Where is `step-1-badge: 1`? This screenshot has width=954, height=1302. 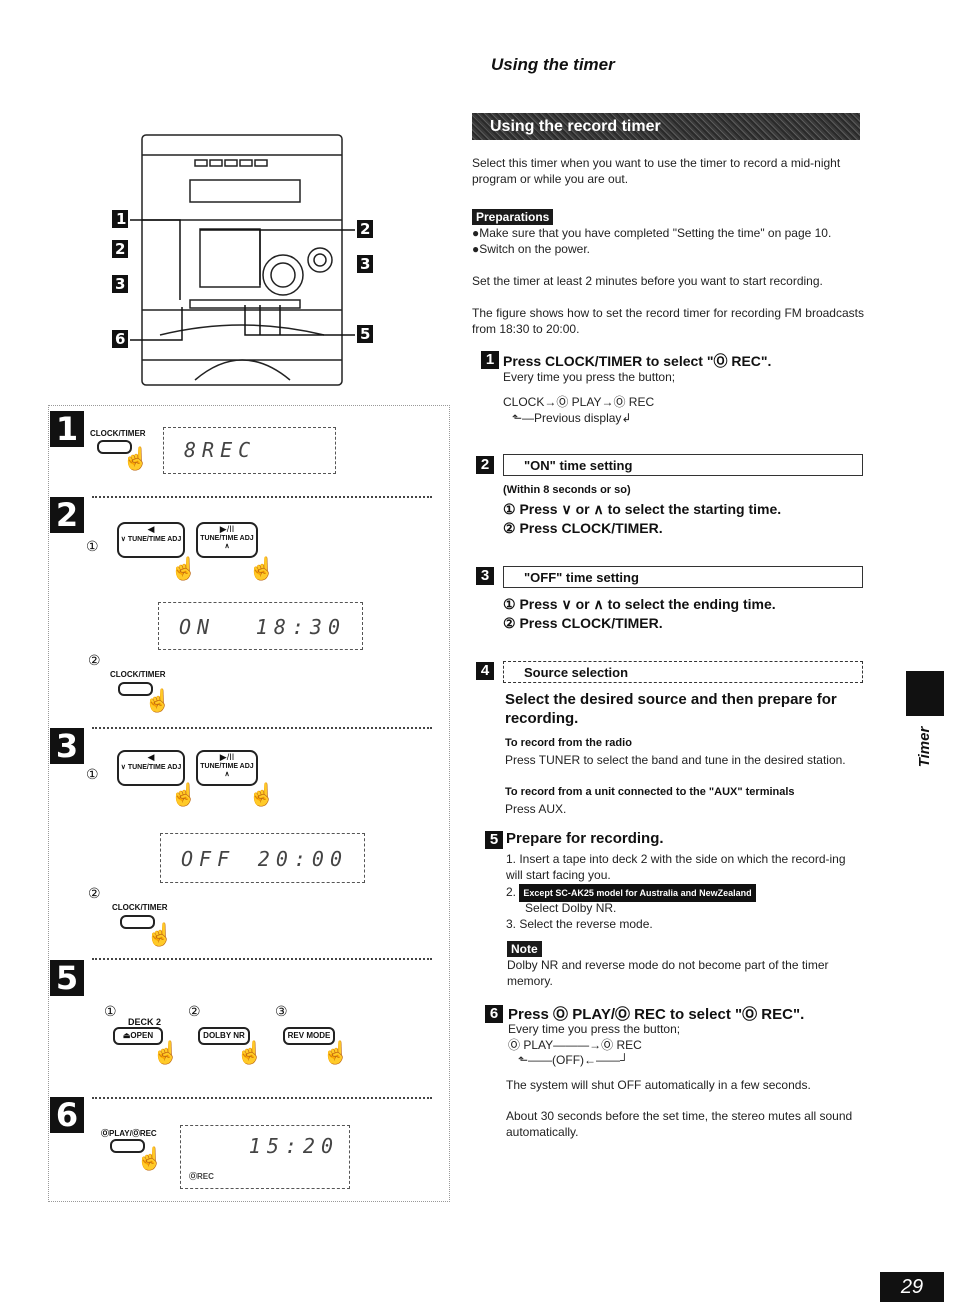 step-1-badge: 1 is located at coordinates (490, 360).